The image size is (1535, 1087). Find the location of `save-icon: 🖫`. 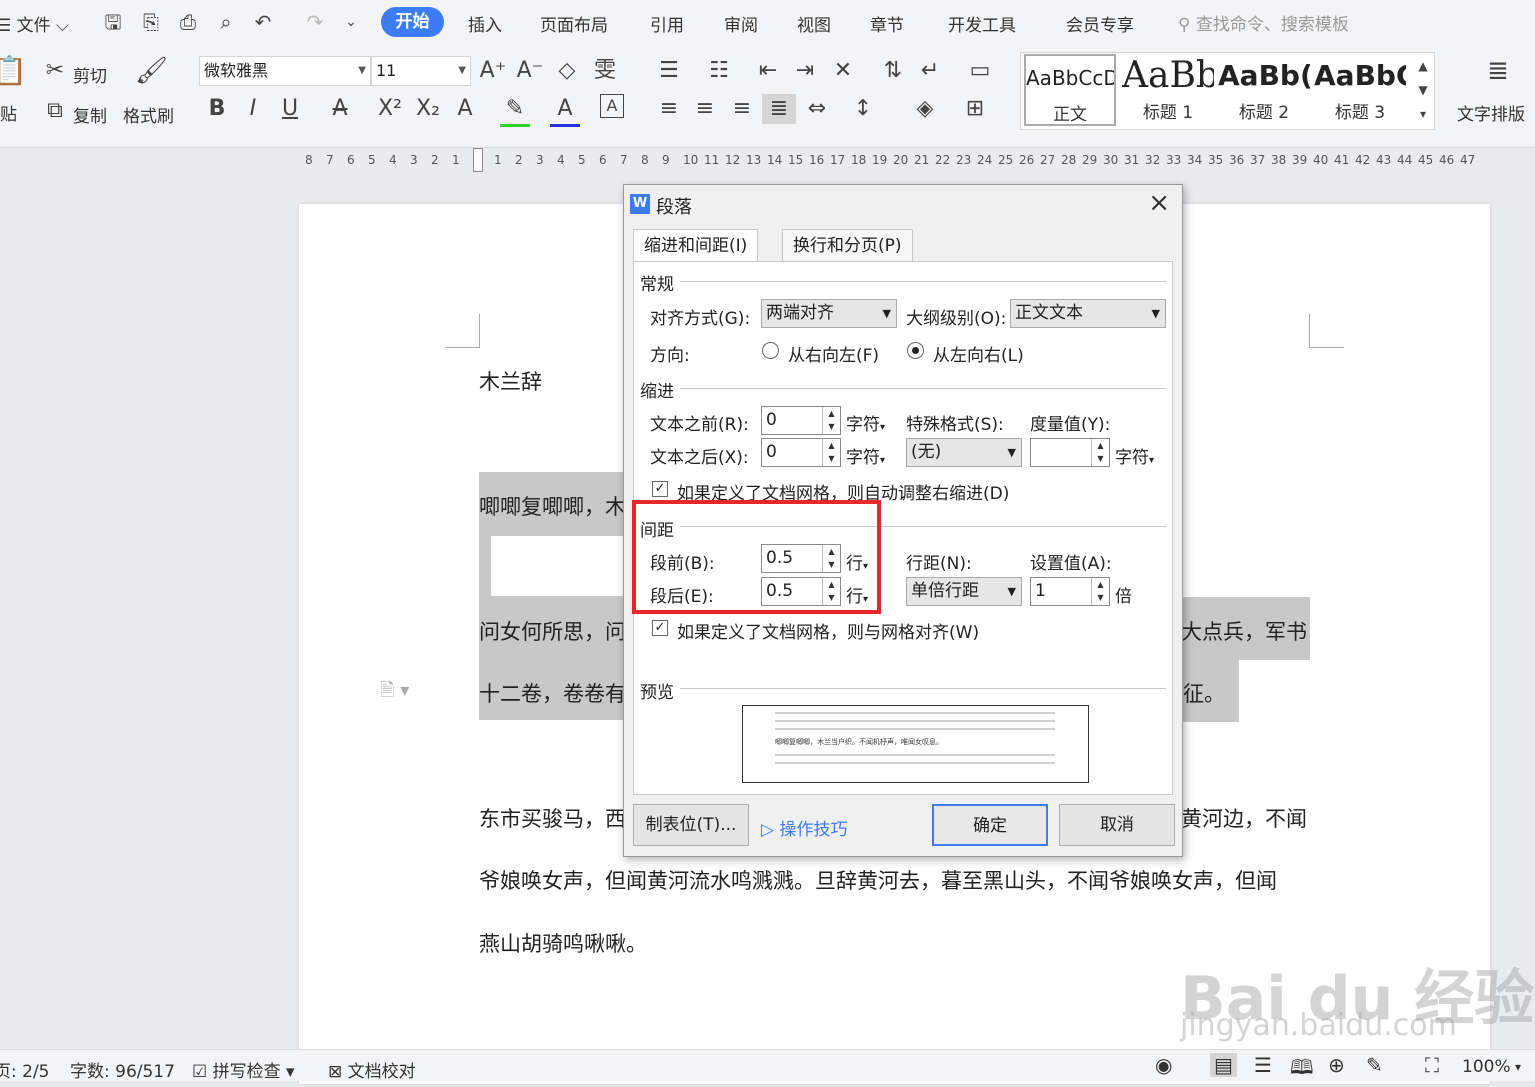

save-icon: 🖫 is located at coordinates (113, 22).